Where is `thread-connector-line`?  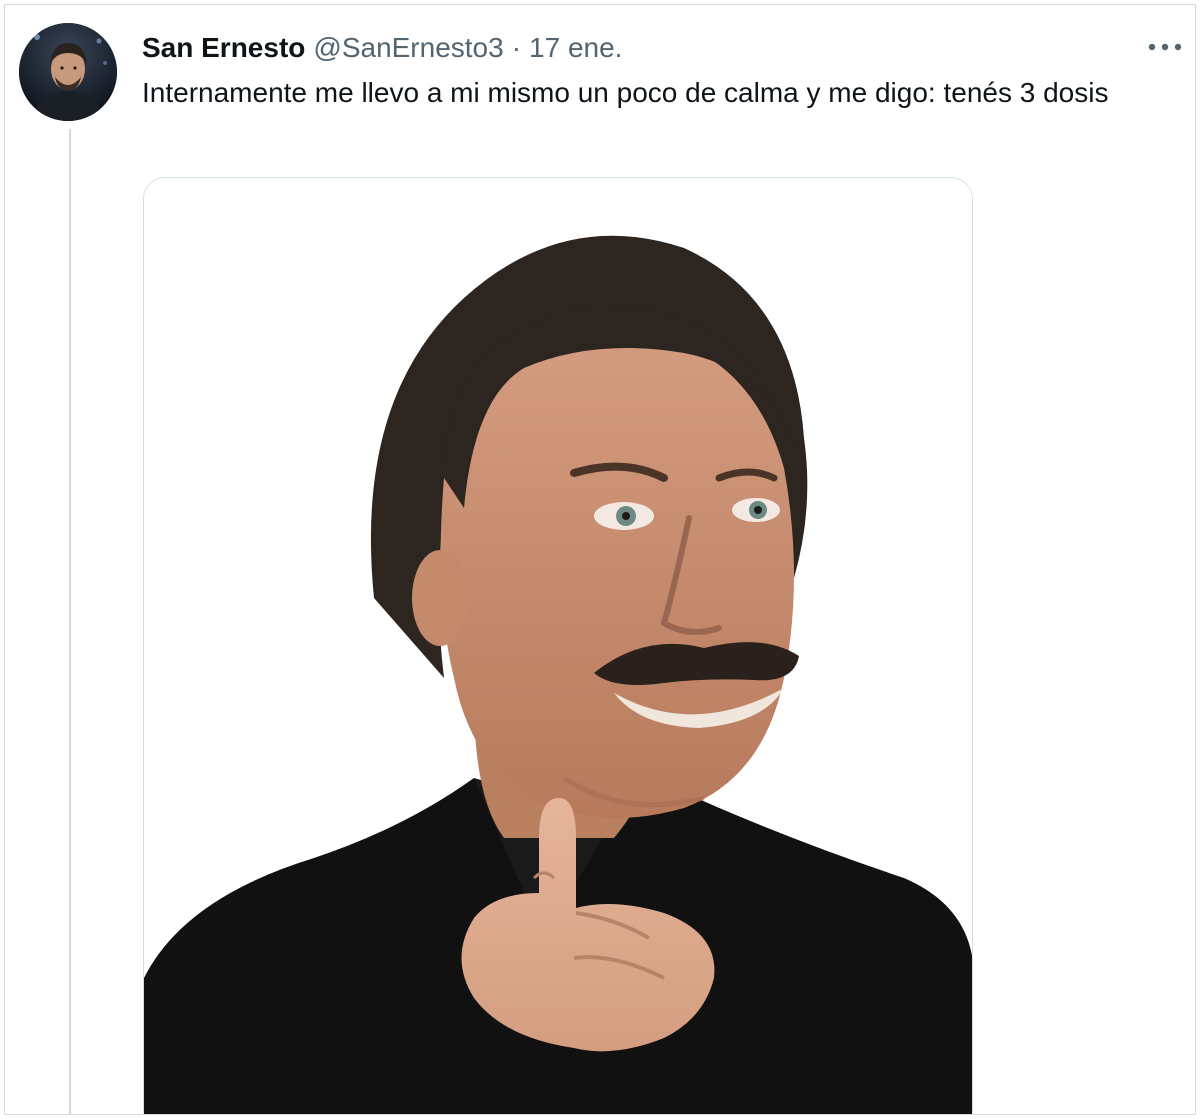
thread-connector-line is located at coordinates (70, 621).